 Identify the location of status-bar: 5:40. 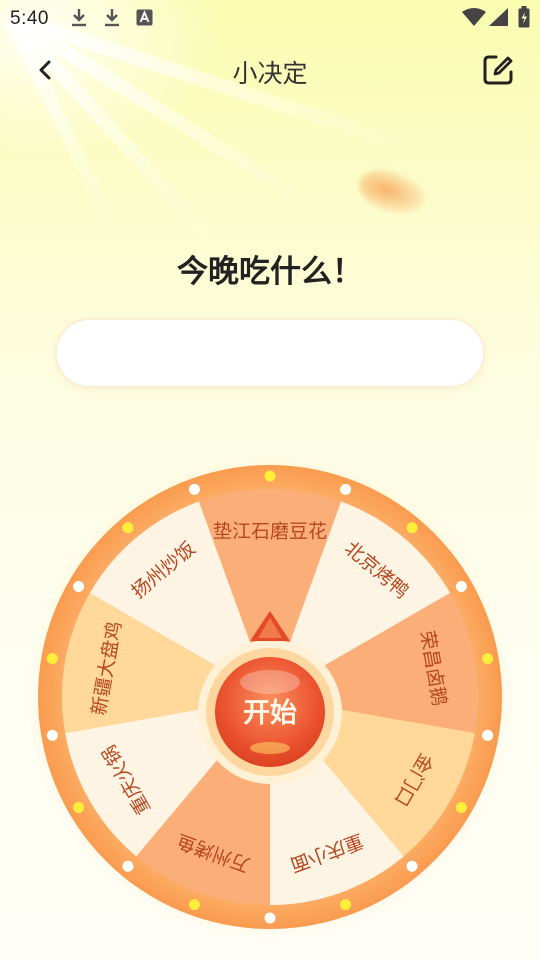
(270, 18).